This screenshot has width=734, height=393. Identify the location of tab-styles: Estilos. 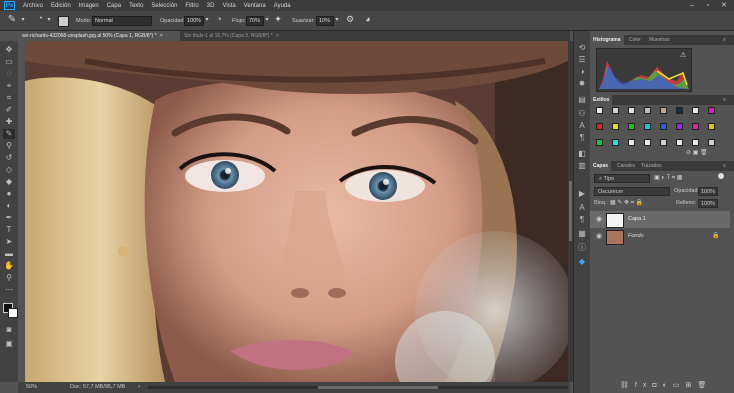
(601, 100).